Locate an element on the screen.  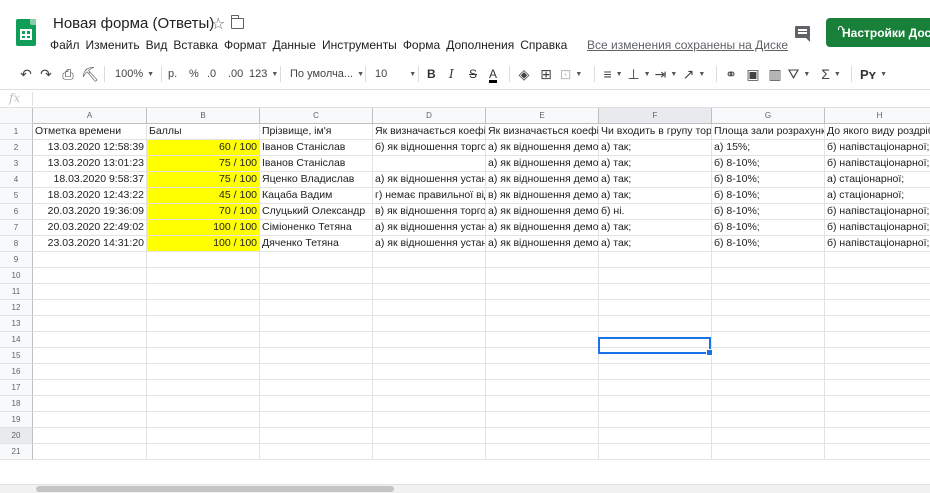
paint-format-icon: ⛏ is located at coordinates (90, 74).